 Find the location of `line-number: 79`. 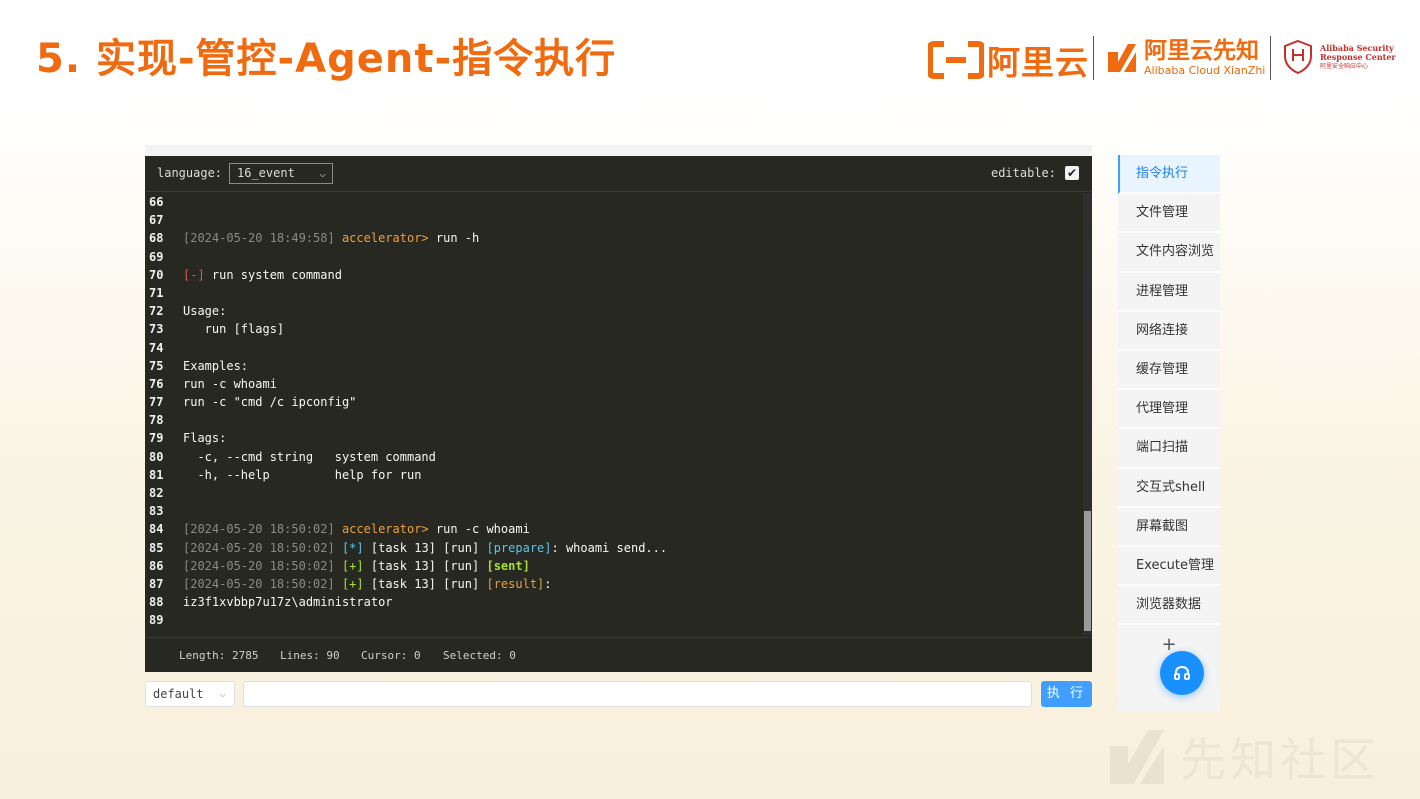

line-number: 79 is located at coordinates (156, 438).